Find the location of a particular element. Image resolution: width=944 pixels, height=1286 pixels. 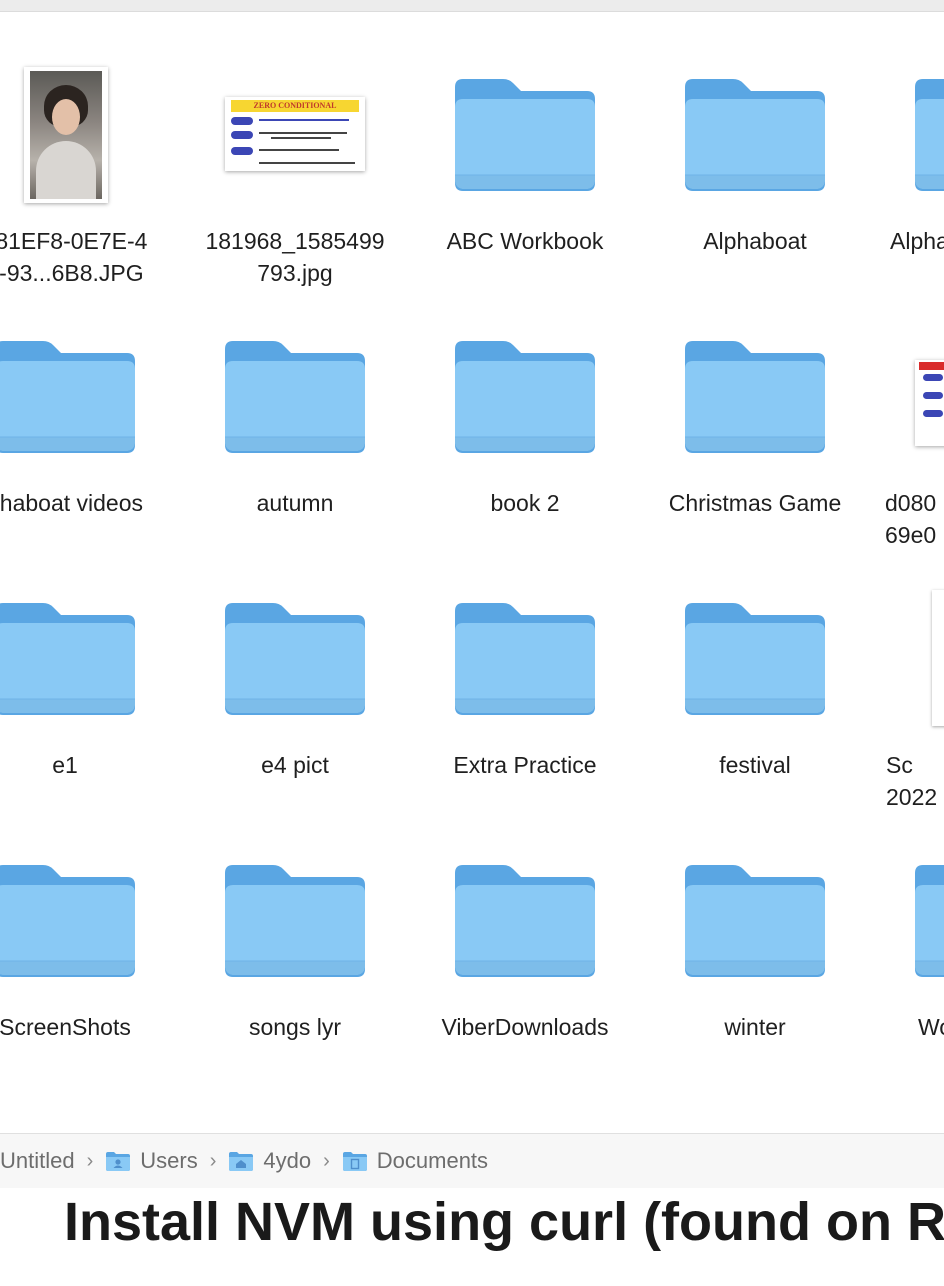

home-folder-icon is located at coordinates (241, 1161).